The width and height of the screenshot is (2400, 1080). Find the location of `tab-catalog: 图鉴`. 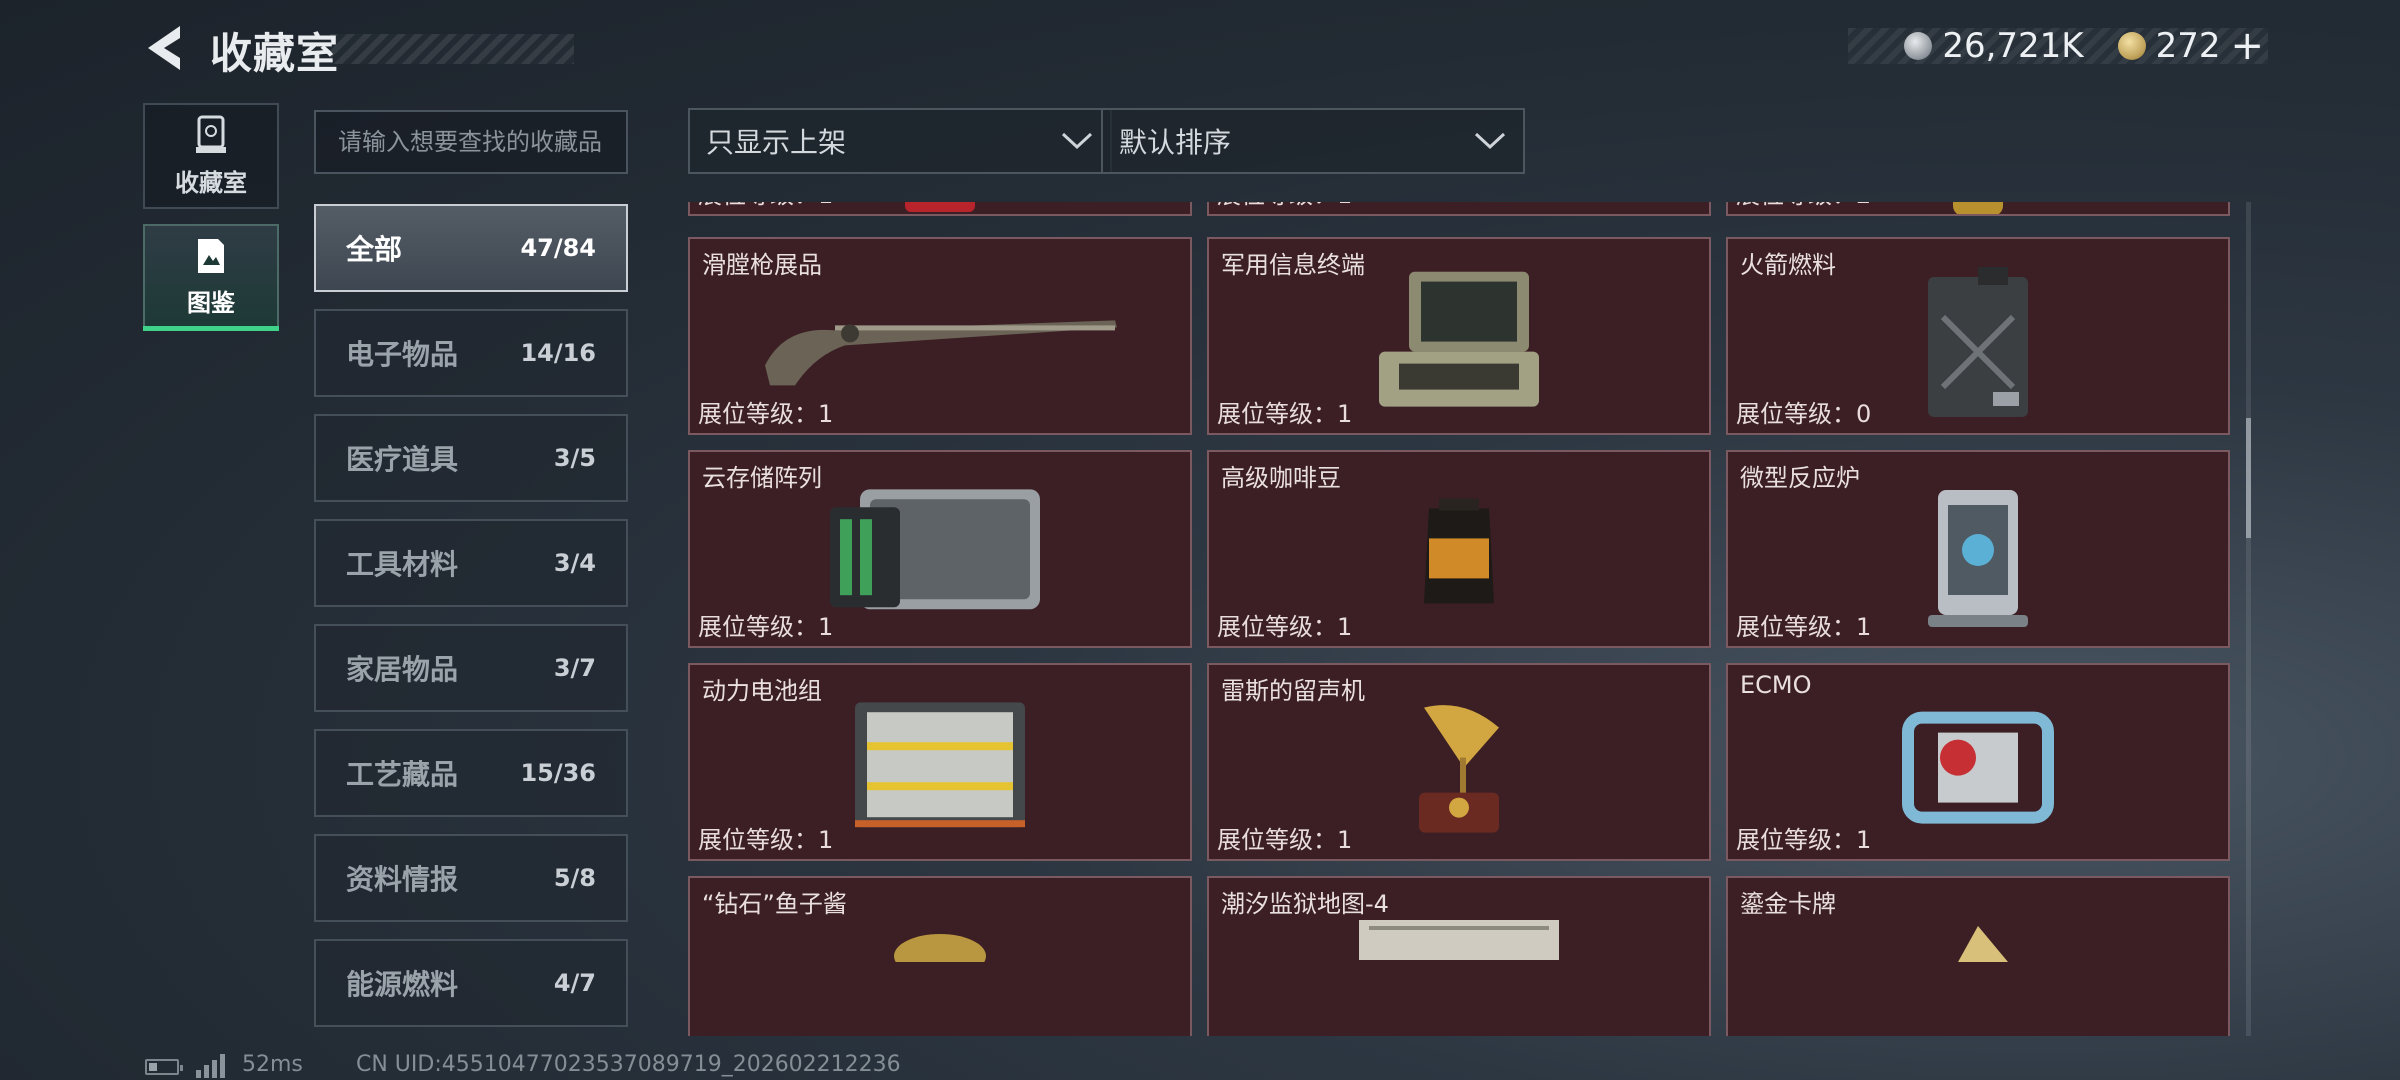

tab-catalog: 图鉴 is located at coordinates (211, 277).